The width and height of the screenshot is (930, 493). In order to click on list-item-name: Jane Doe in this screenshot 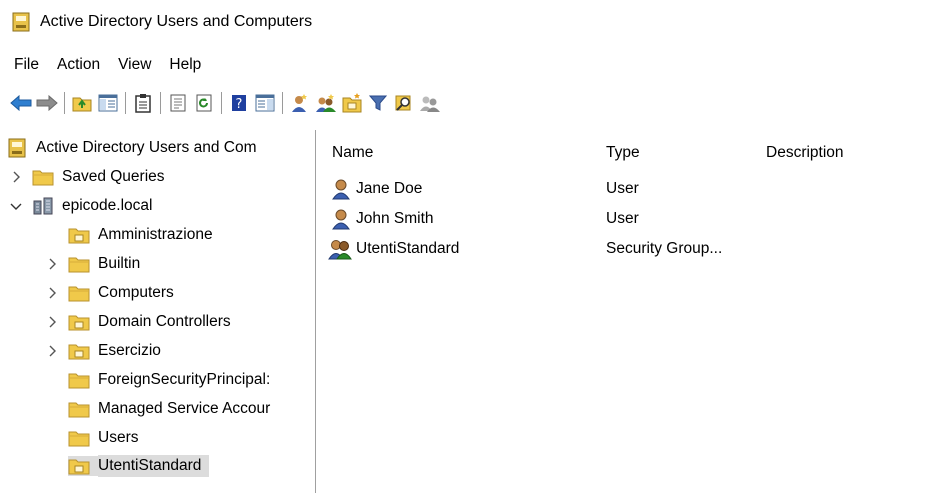, I will do `click(377, 189)`.